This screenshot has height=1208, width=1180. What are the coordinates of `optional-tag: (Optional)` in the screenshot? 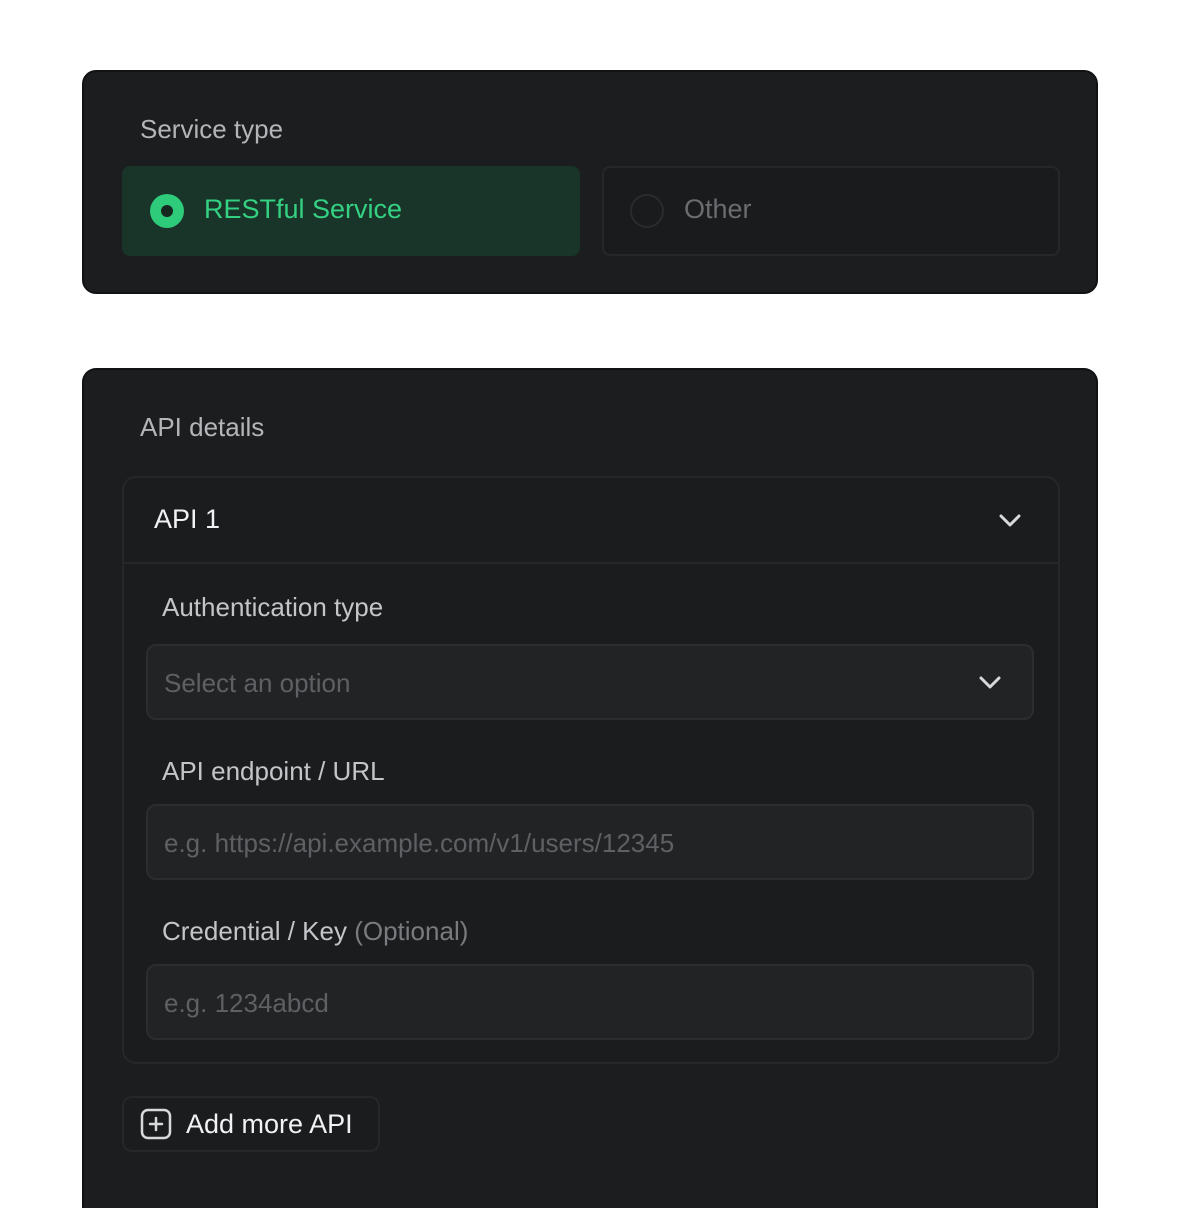 It's located at (411, 931).